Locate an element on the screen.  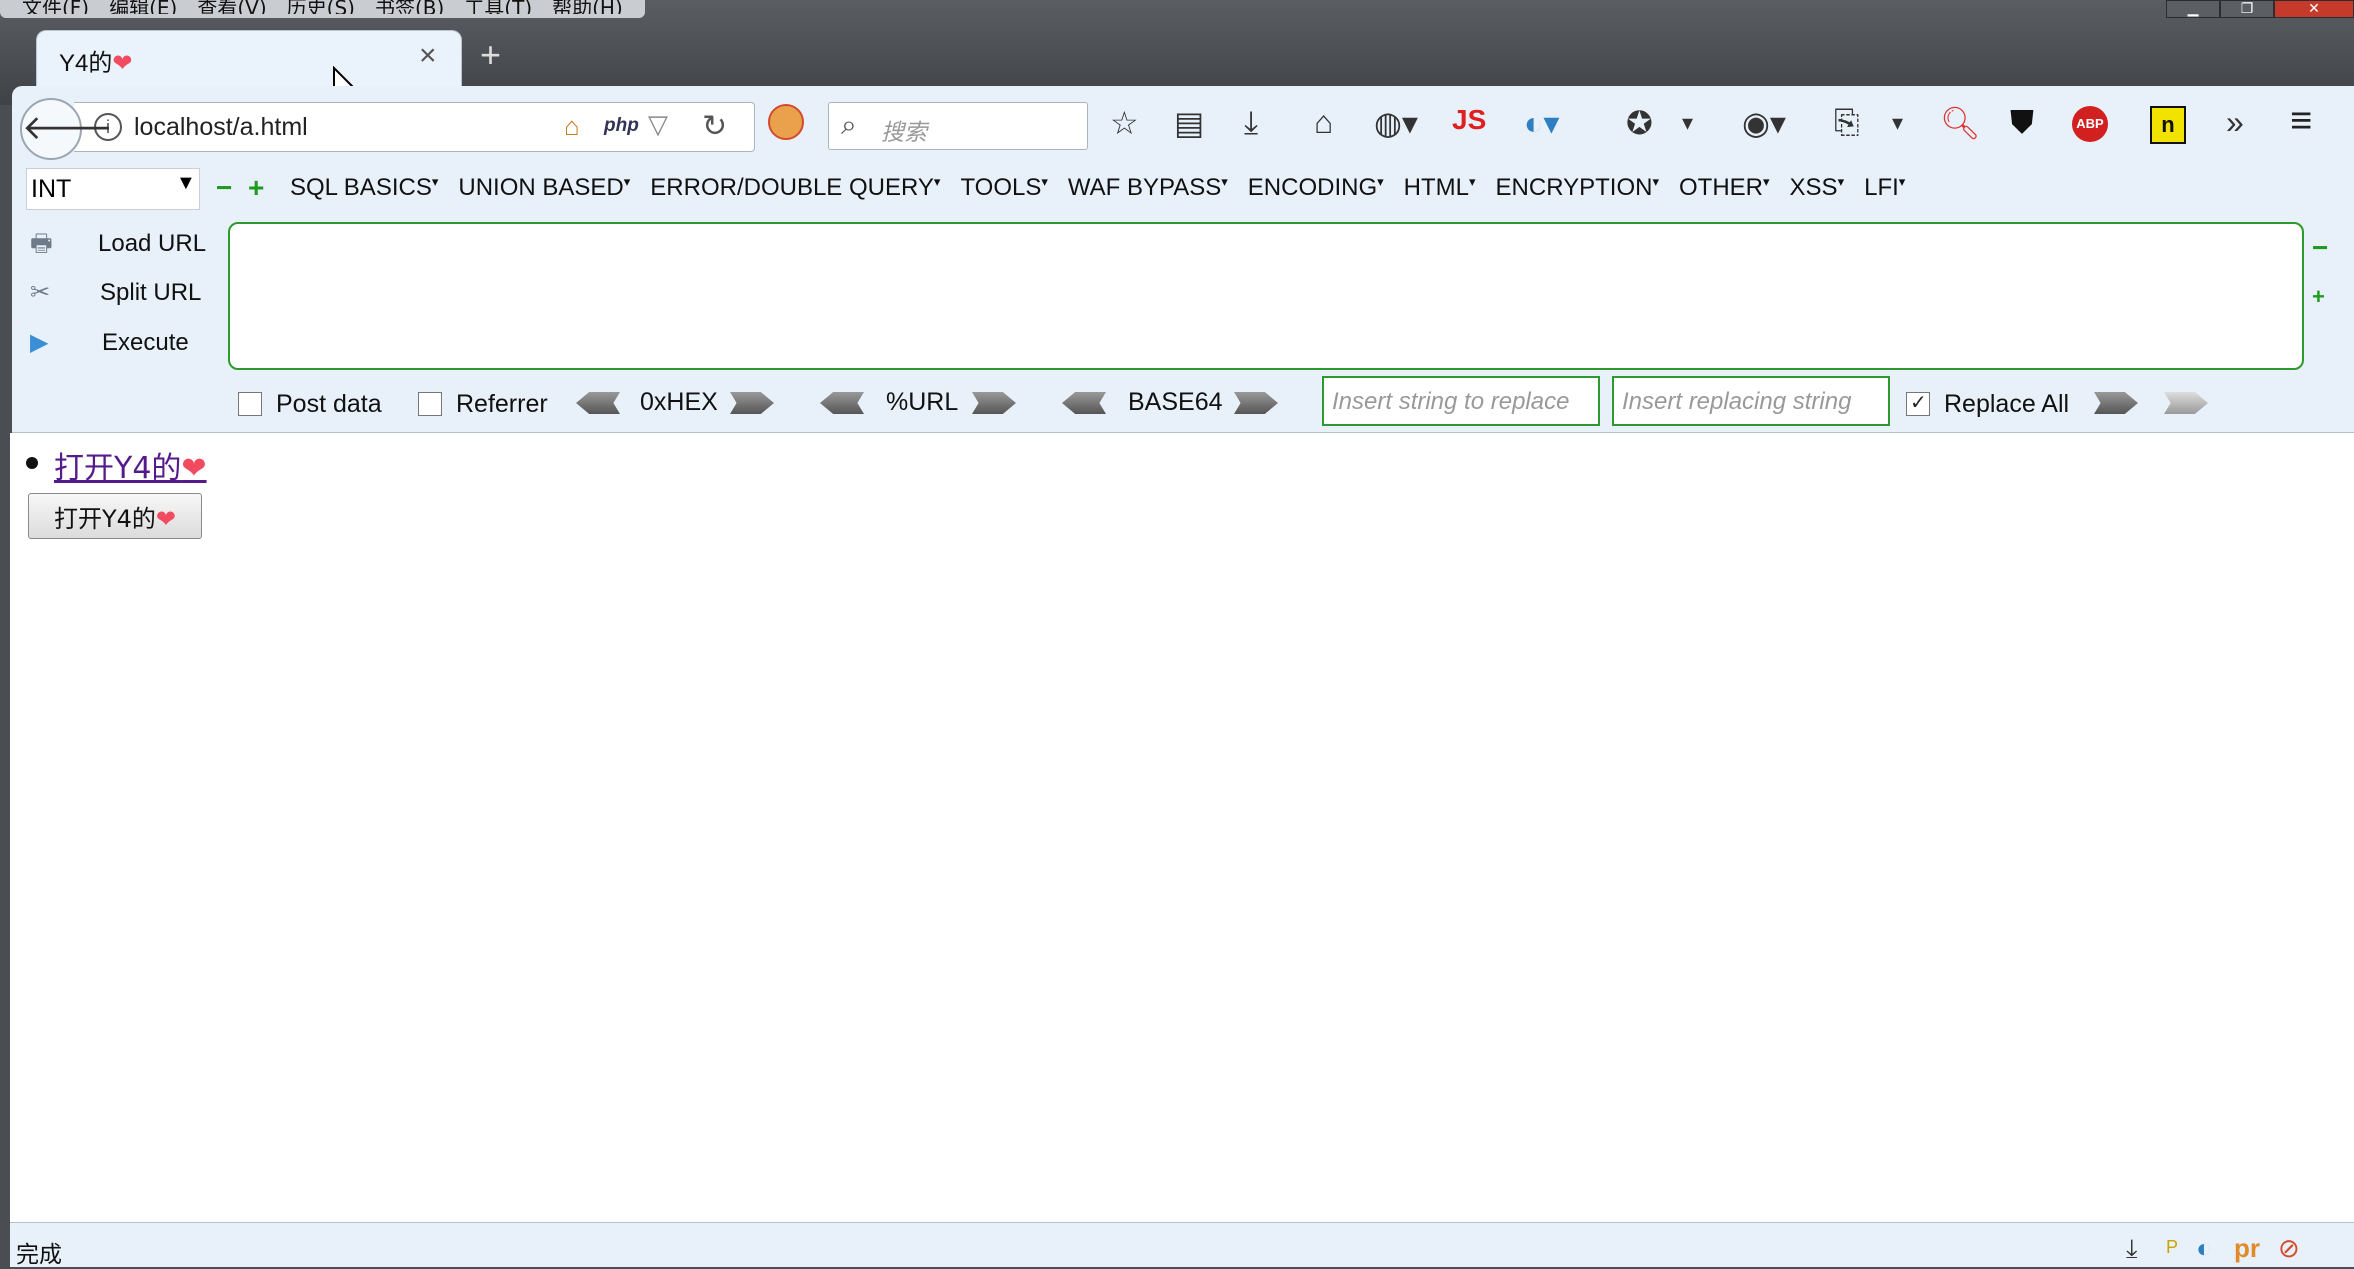
menu-lfi: LFI is located at coordinates (1884, 188).